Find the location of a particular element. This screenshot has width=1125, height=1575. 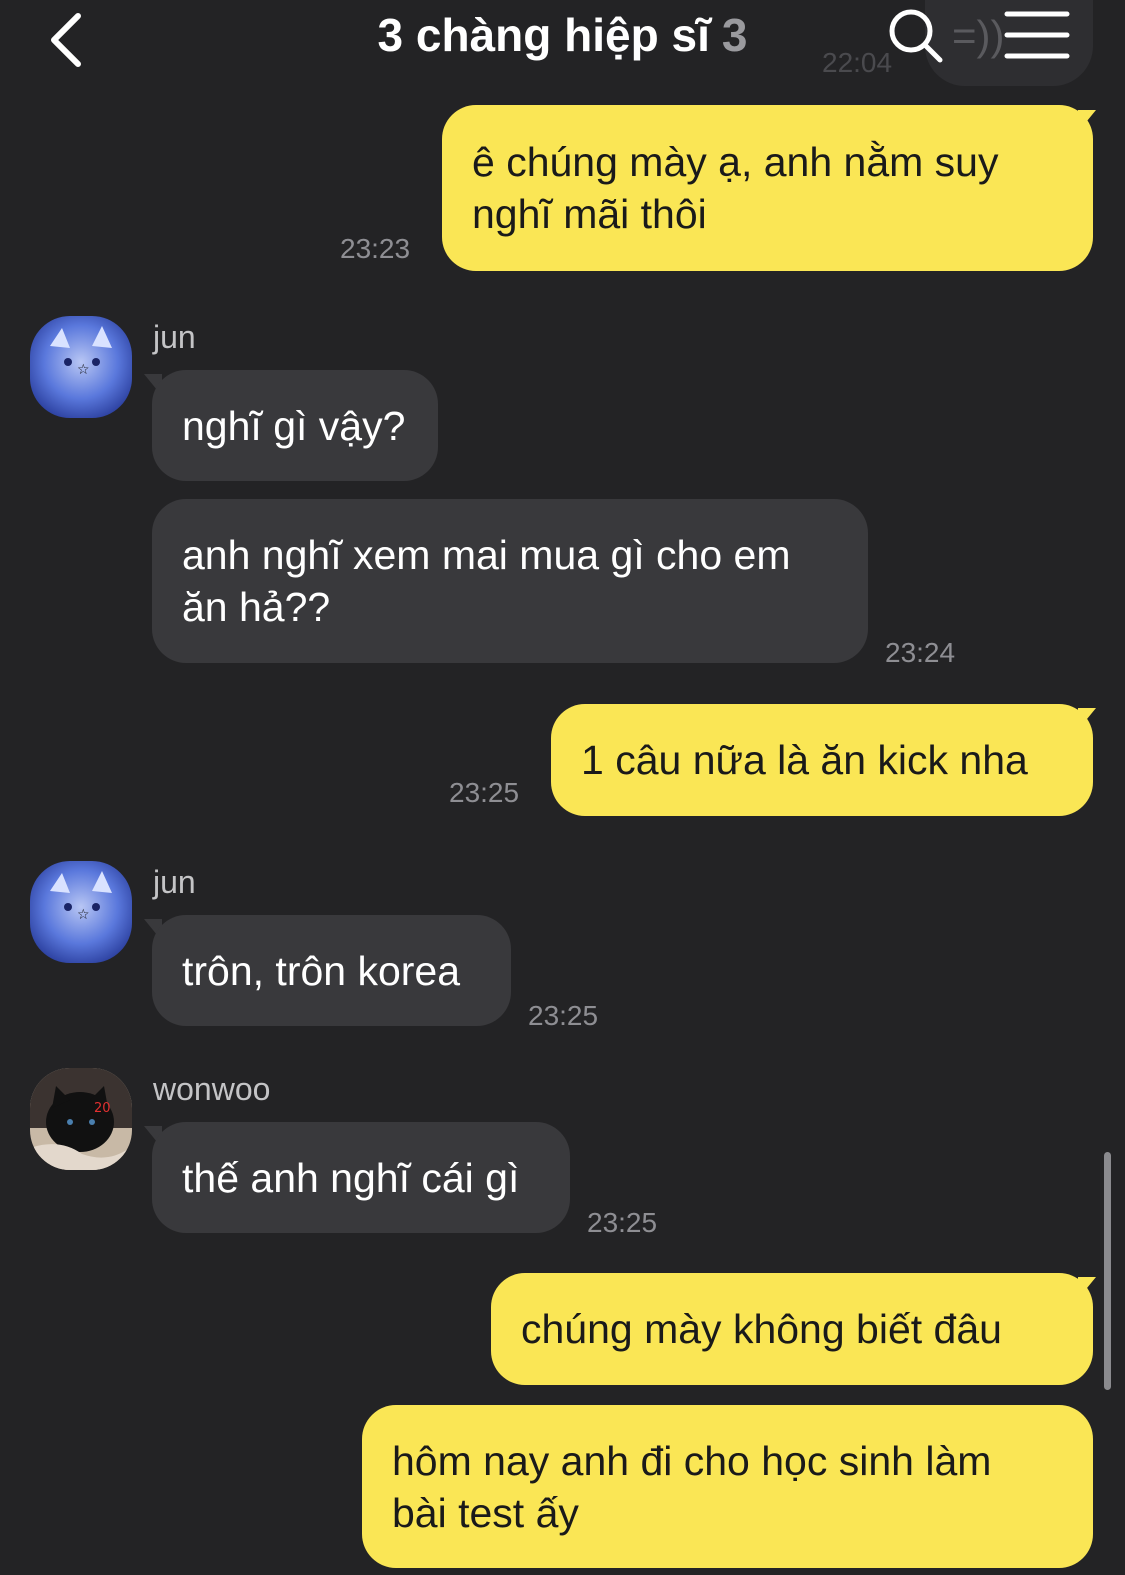

black-cat-avatar-image: 20 is located at coordinates (81, 1119).